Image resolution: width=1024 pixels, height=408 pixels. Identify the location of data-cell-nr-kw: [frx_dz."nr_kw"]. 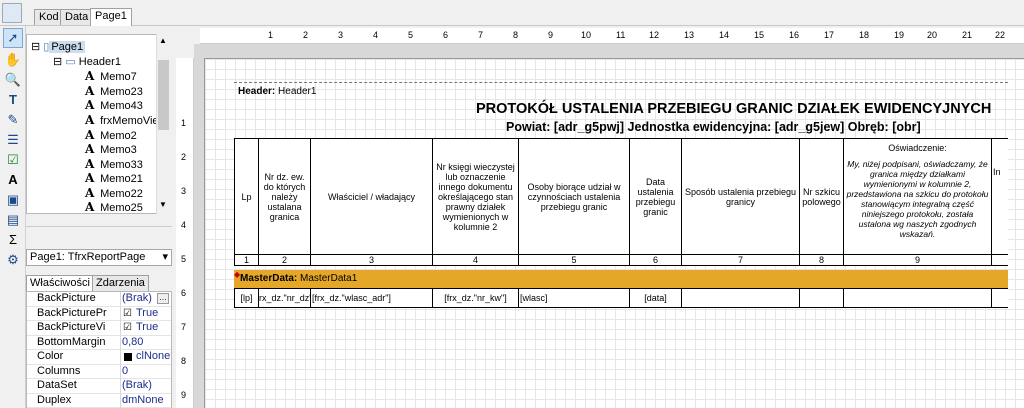
(475, 298).